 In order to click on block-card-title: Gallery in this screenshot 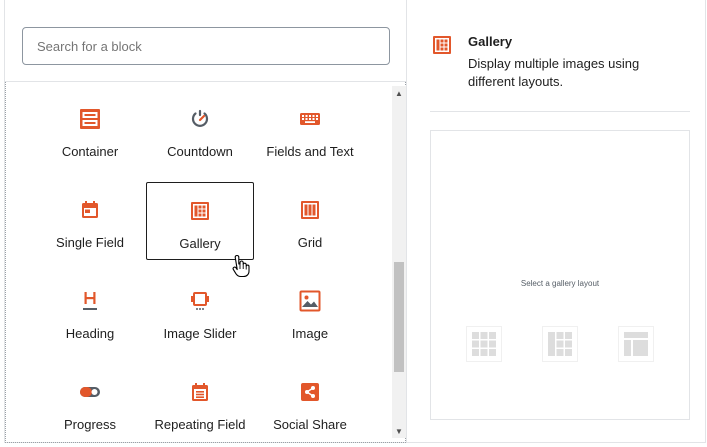, I will do `click(490, 41)`.